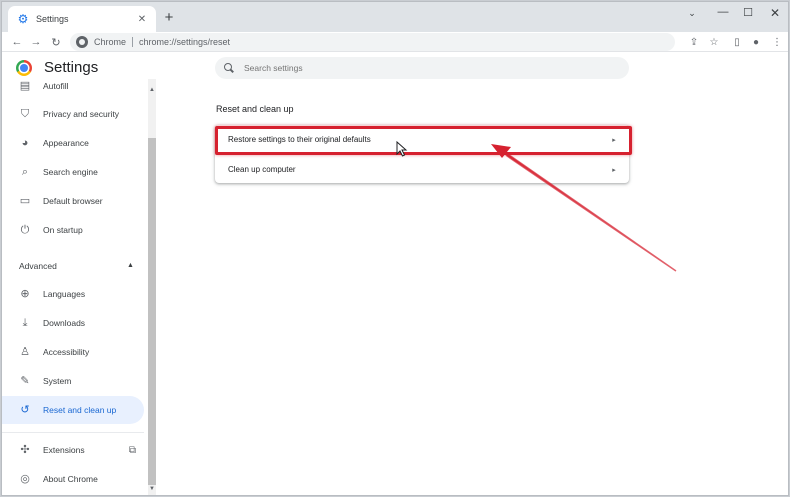 The height and width of the screenshot is (497, 790). What do you see at coordinates (748, 12) in the screenshot?
I see `maximize-button: ☐` at bounding box center [748, 12].